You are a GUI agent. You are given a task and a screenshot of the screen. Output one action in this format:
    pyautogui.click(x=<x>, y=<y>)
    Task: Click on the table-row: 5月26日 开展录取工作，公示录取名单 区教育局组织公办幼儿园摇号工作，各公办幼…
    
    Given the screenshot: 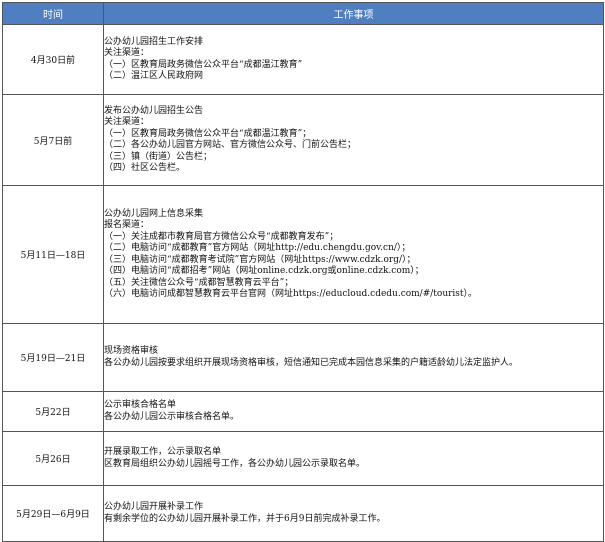 What is the action you would take?
    pyautogui.click(x=303, y=458)
    